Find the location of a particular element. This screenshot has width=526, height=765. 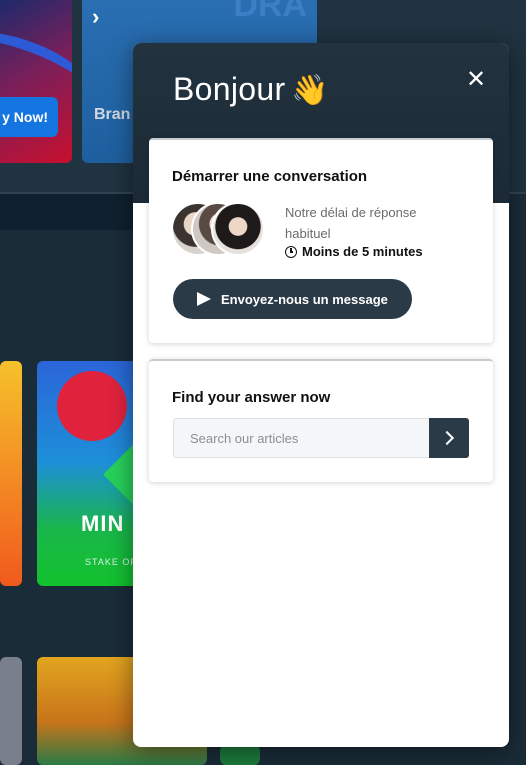

help-search-card: Find your answer now is located at coordinates (321, 420).